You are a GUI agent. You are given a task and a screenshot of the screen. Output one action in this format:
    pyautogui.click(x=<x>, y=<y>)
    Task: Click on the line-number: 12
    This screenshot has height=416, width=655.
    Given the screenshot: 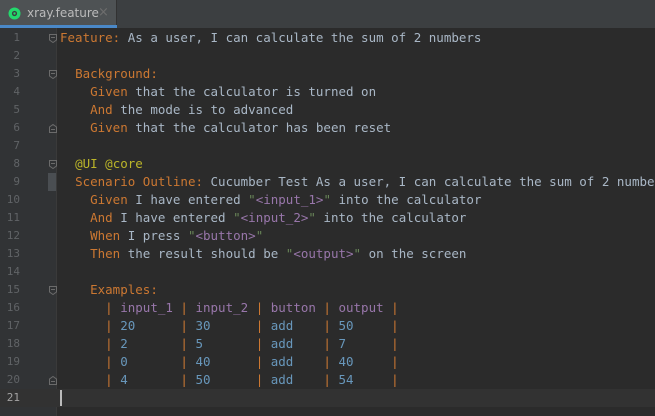 What is the action you would take?
    pyautogui.click(x=13, y=235)
    